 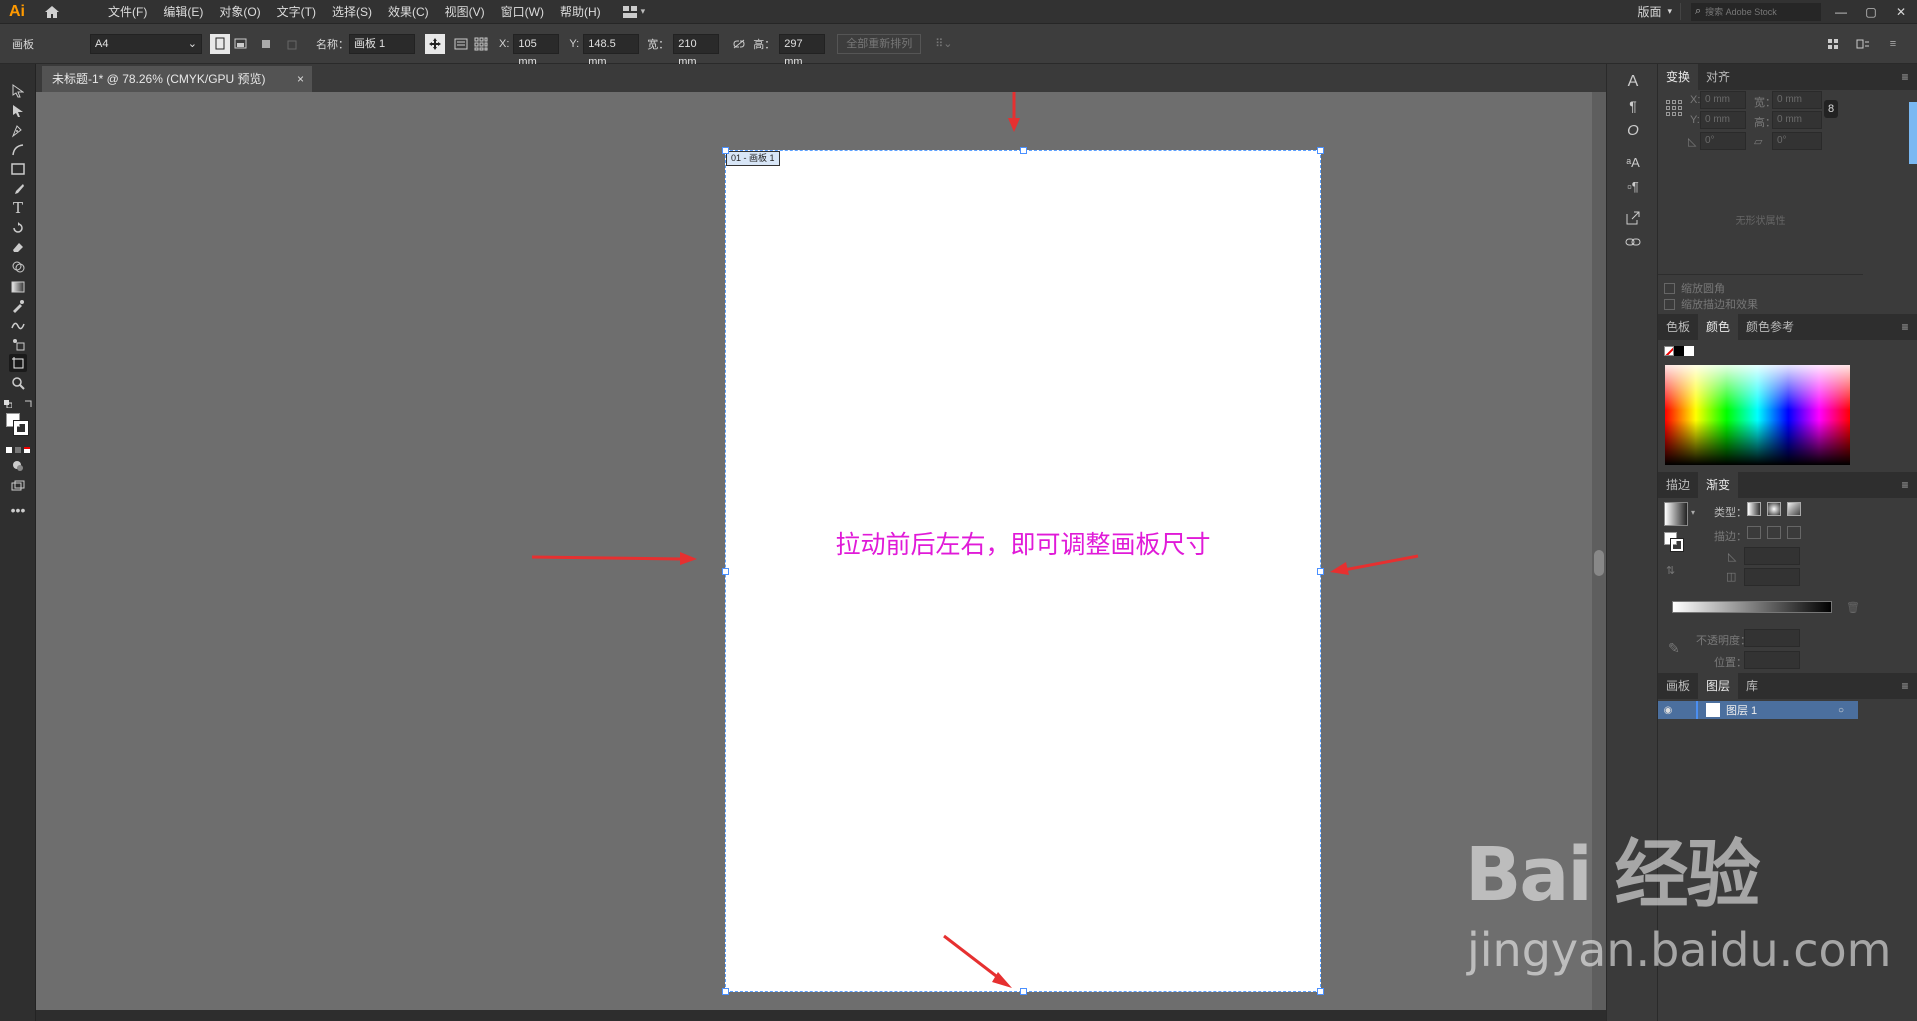 I want to click on shear-angle-input: 0°, so click(x=1797, y=141).